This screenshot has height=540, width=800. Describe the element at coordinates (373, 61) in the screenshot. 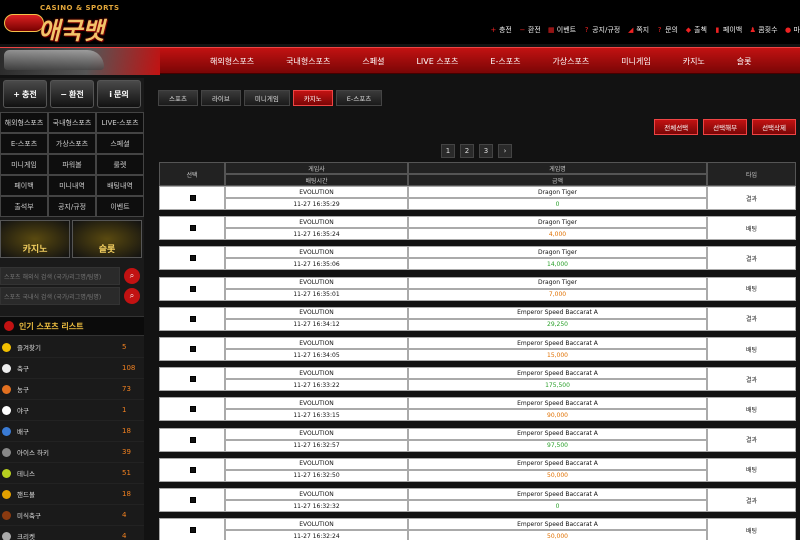

I see `nav-item: 스페셜` at that location.